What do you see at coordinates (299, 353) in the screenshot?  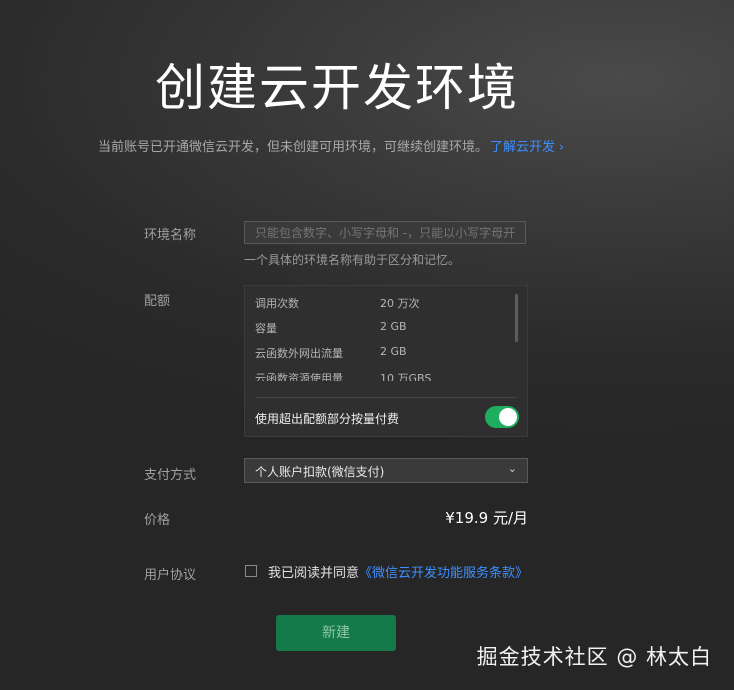 I see `quota-item-name: 云函数外网出流量` at bounding box center [299, 353].